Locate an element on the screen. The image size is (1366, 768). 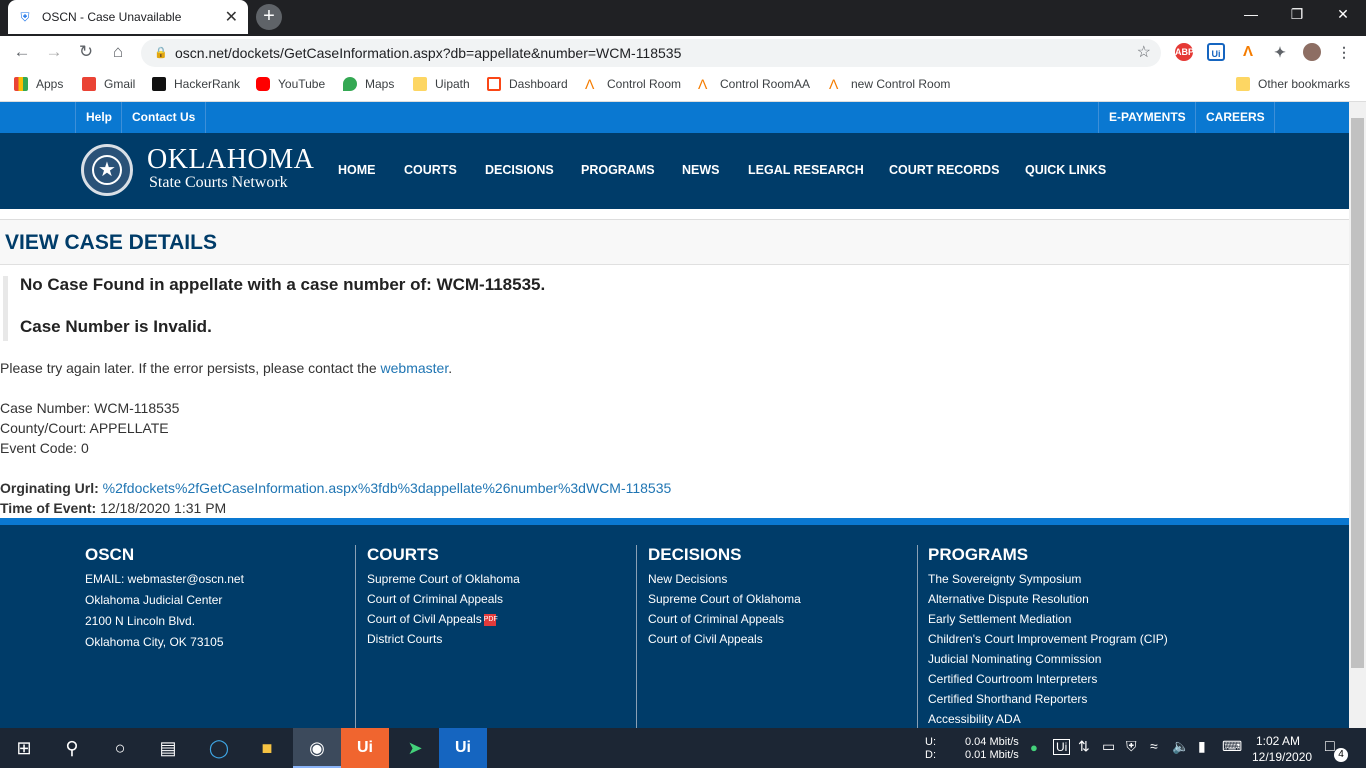
download-label: D: is located at coordinates (930, 755).